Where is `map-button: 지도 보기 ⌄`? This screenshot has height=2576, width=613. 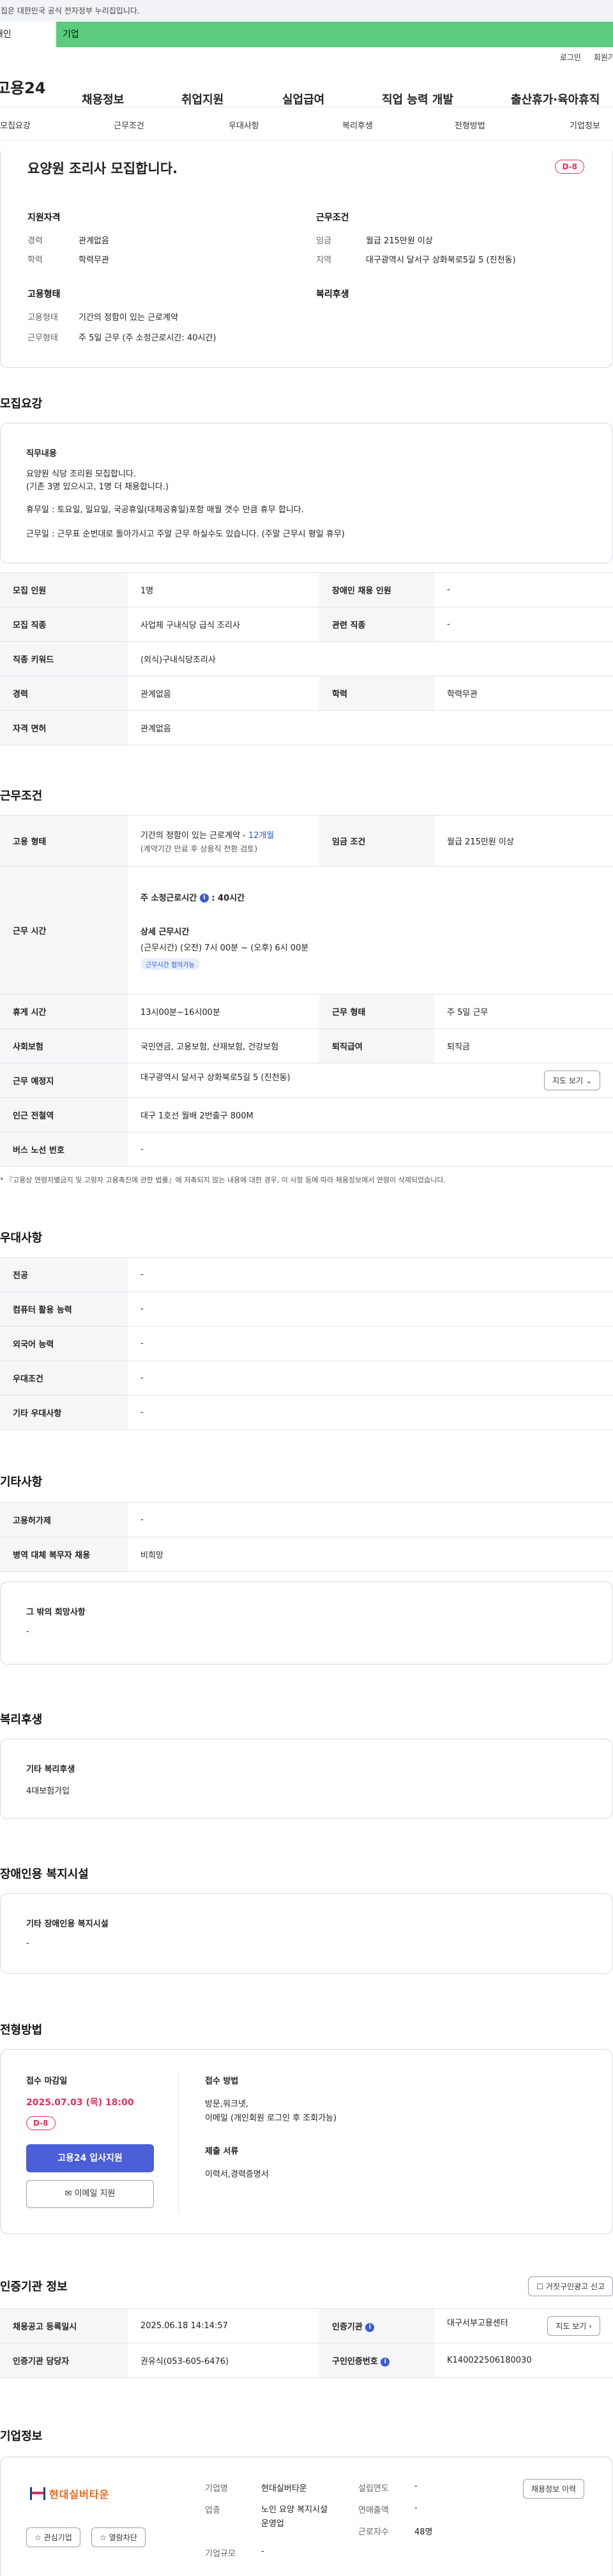 map-button: 지도 보기 ⌄ is located at coordinates (572, 1080).